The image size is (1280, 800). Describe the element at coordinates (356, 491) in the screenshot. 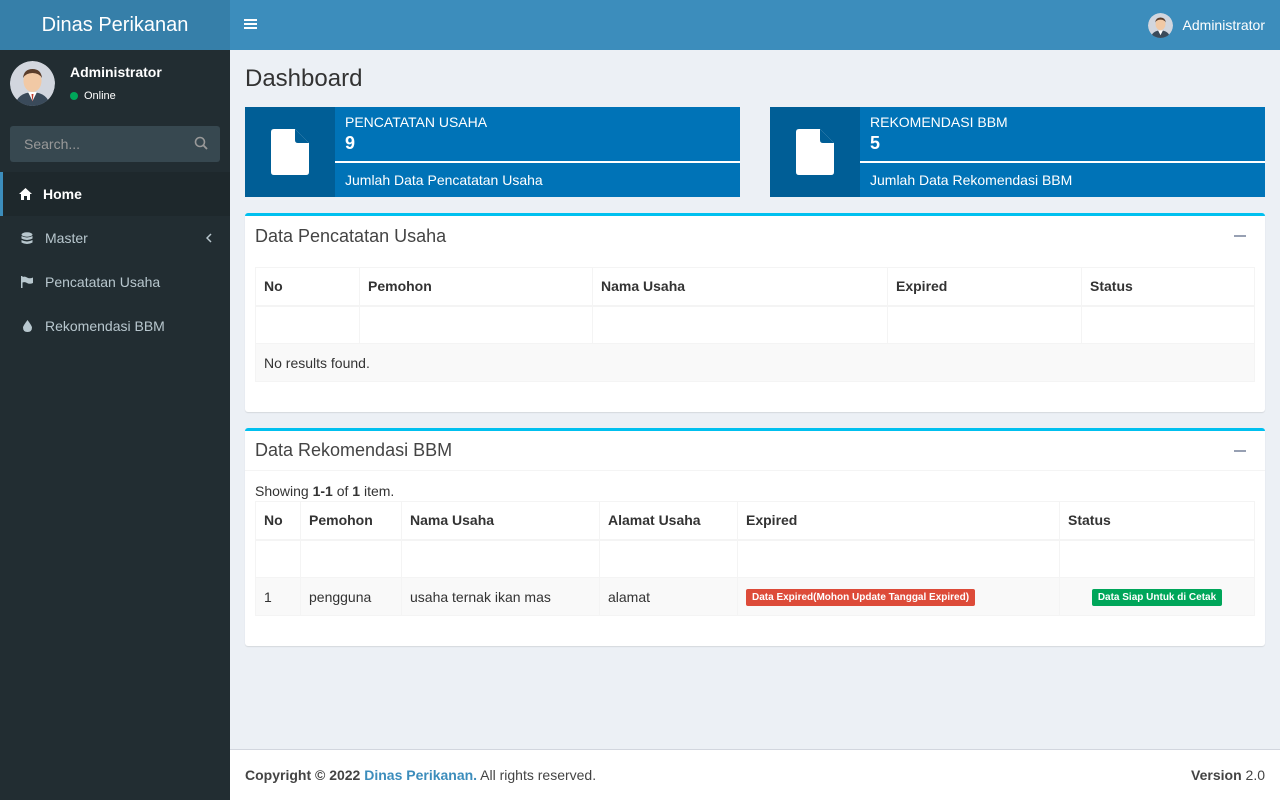

I see `summary-total: 1` at that location.